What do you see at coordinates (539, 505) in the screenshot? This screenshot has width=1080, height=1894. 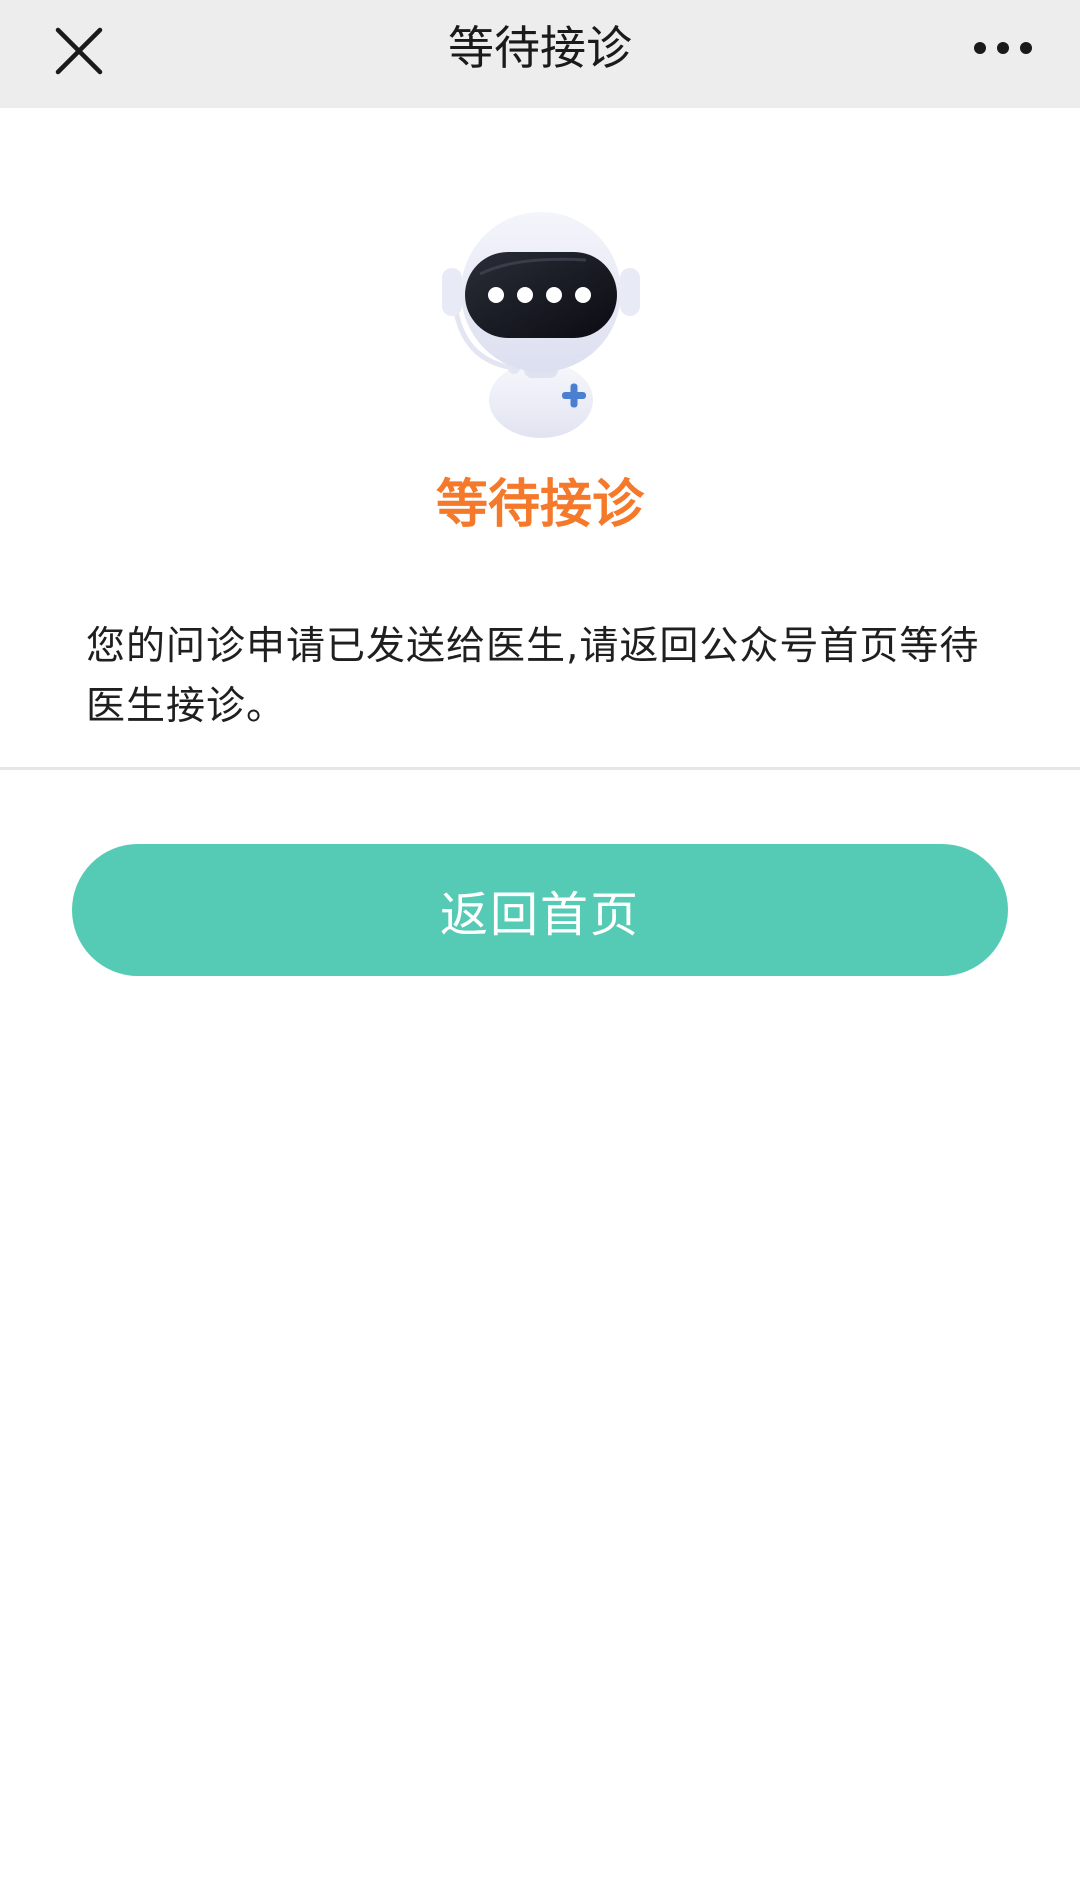 I see `status-title: 等待接诊` at bounding box center [539, 505].